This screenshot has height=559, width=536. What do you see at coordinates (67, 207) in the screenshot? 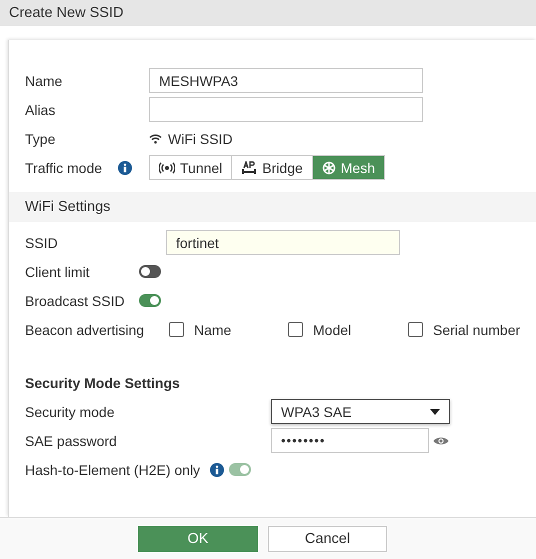
I see `section-title: WiFi Settings` at bounding box center [67, 207].